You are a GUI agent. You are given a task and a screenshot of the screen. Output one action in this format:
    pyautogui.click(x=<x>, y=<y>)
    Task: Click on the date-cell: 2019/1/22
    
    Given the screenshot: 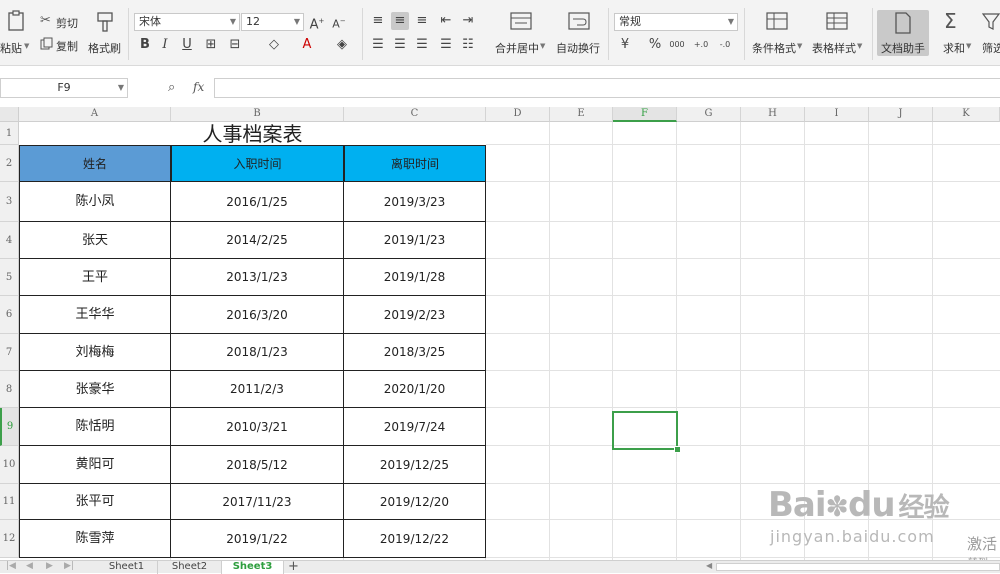 What is the action you would take?
    pyautogui.click(x=257, y=539)
    